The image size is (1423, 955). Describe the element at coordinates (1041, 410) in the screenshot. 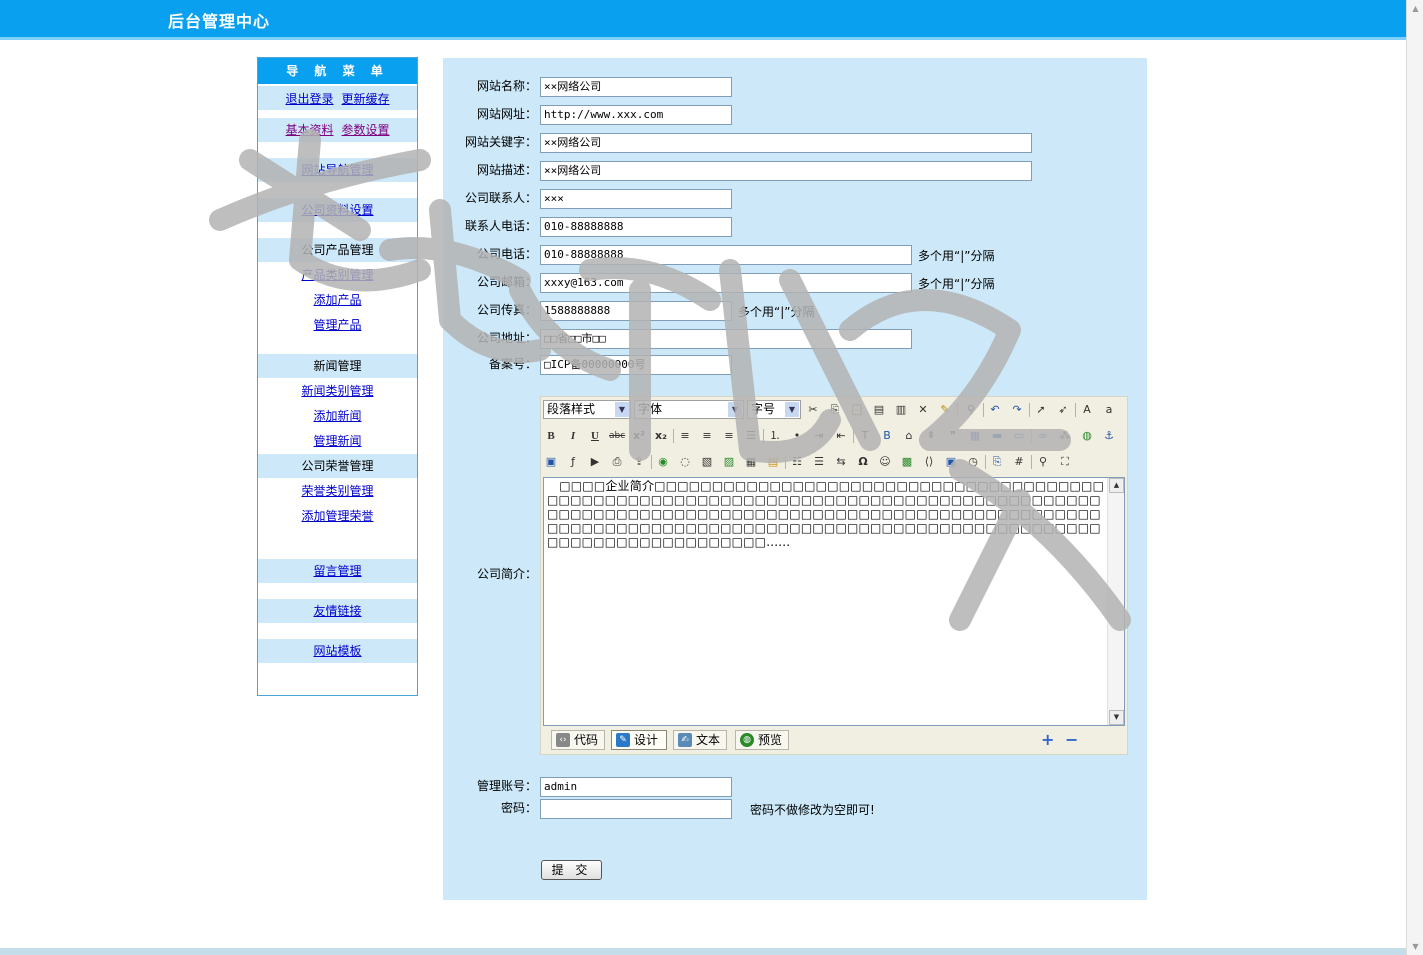

I see `select-all-icon: ➚` at that location.